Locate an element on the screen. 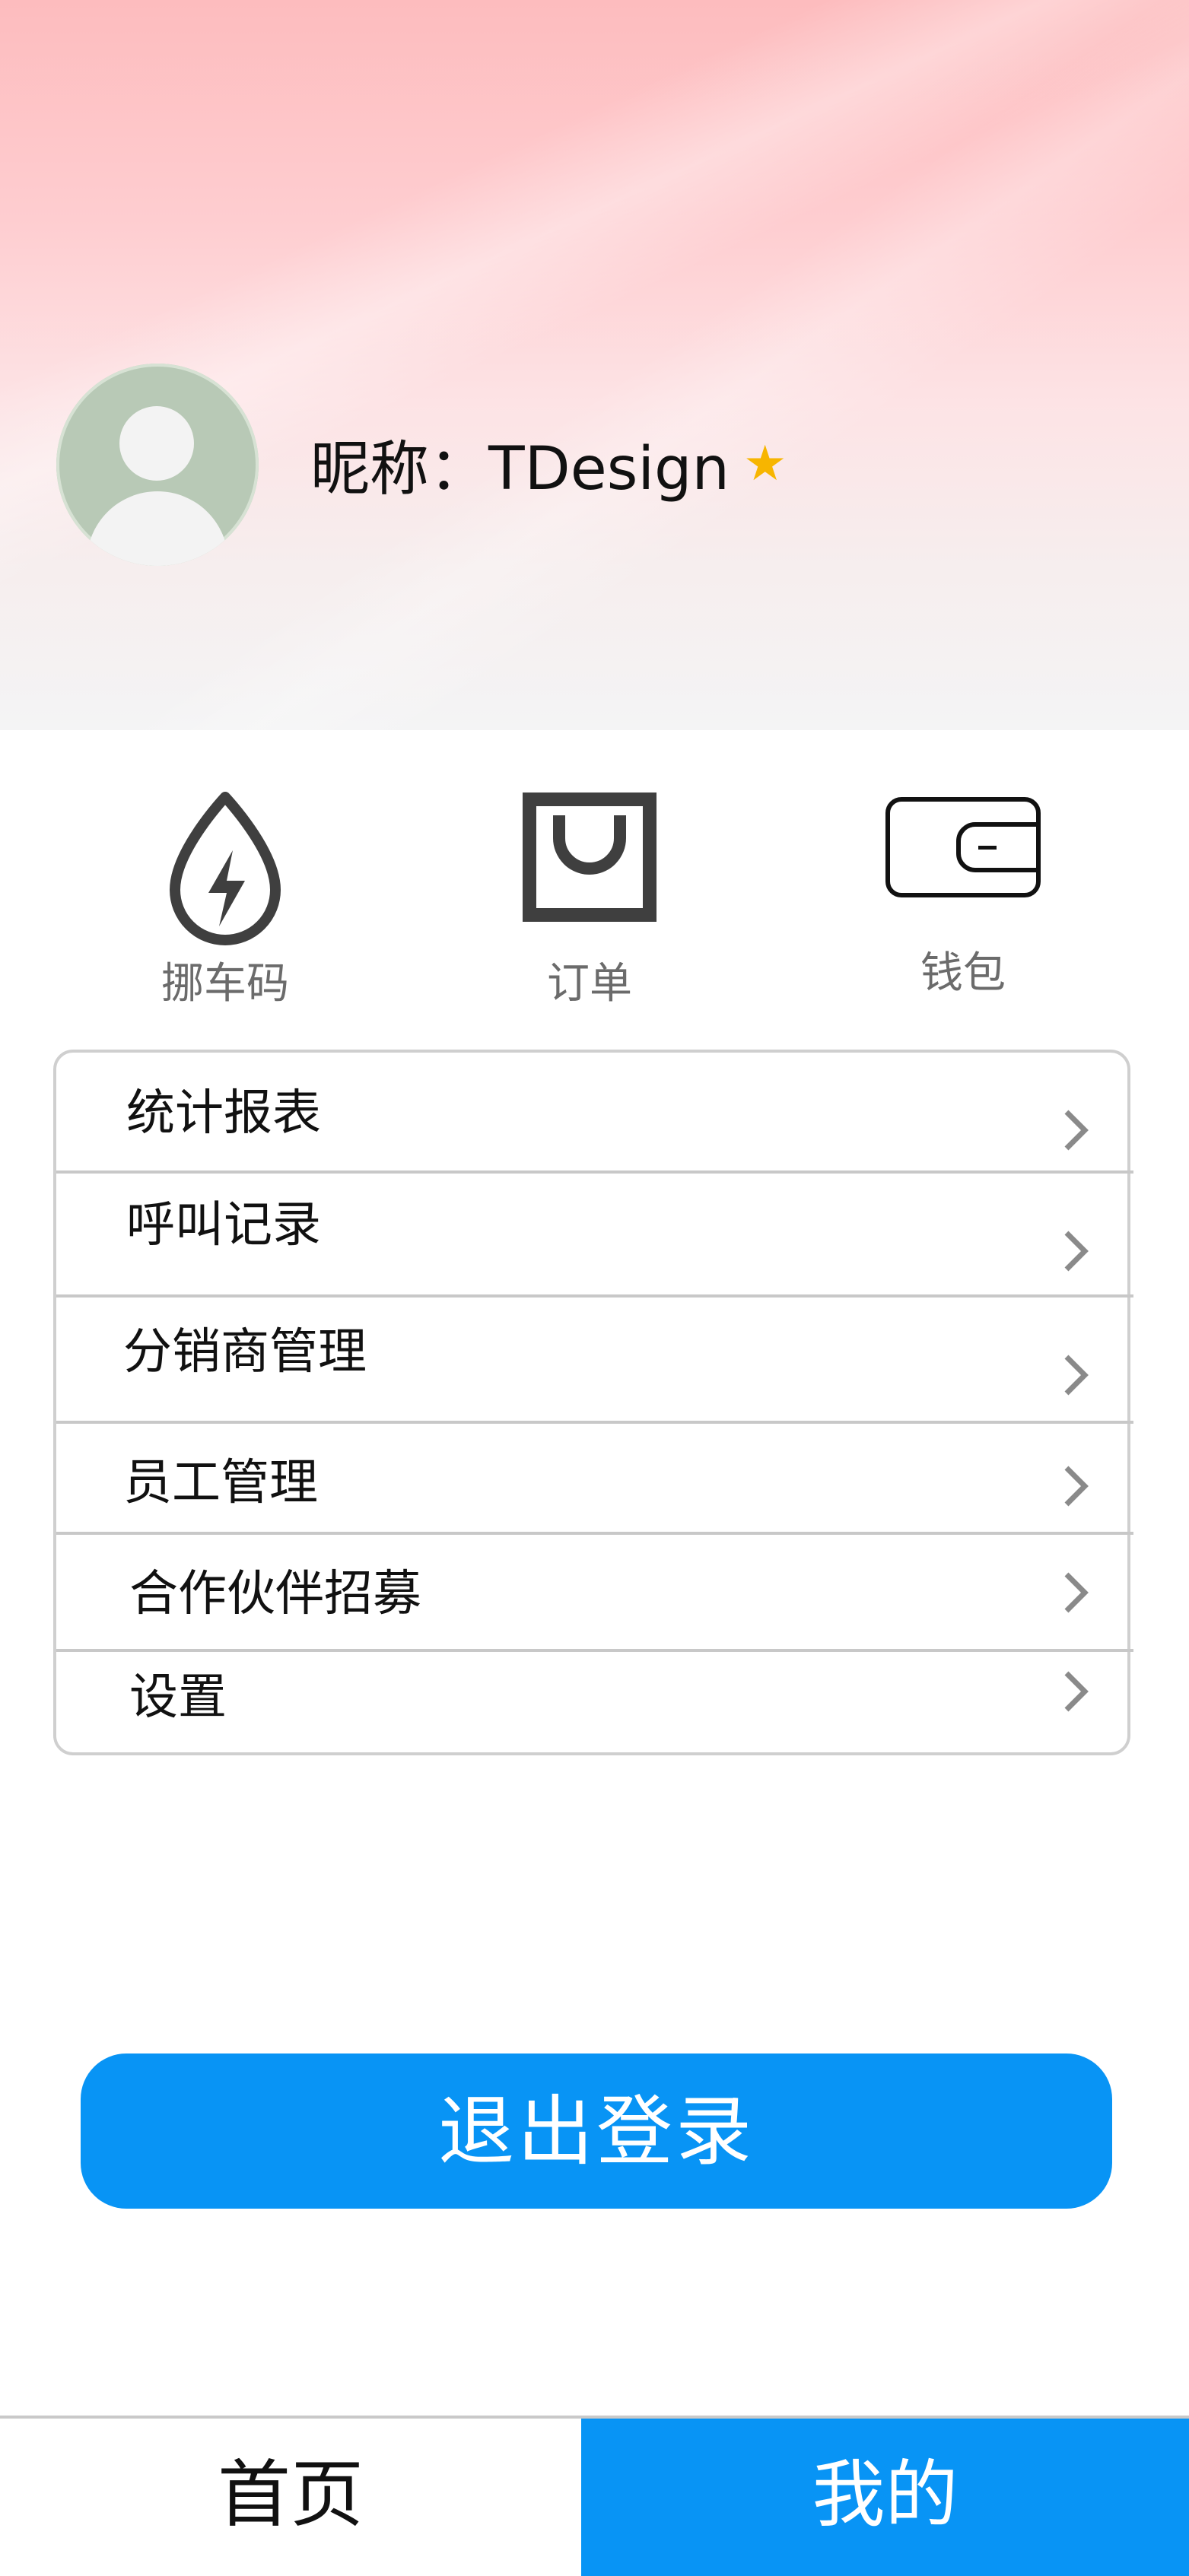 The height and width of the screenshot is (2576, 1189). menu-item-distributor-management: 分销商管理 is located at coordinates (595, 1361).